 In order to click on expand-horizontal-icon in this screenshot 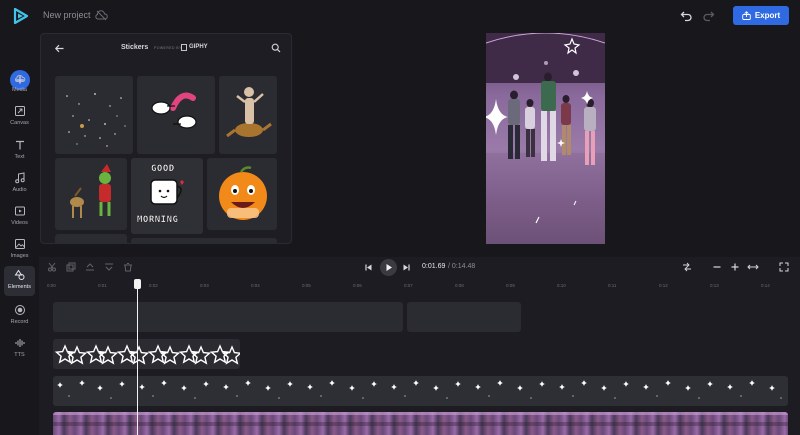, I will do `click(753, 267)`.